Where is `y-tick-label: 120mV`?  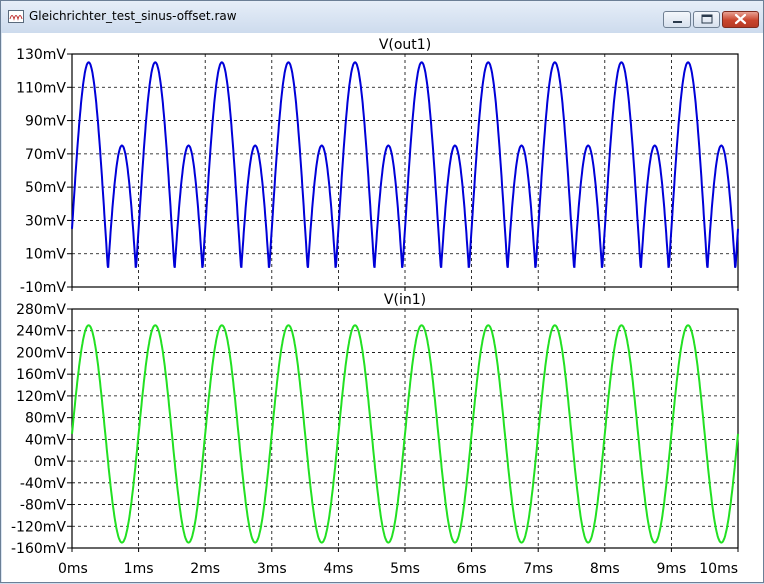
y-tick-label: 120mV is located at coordinates (41, 397).